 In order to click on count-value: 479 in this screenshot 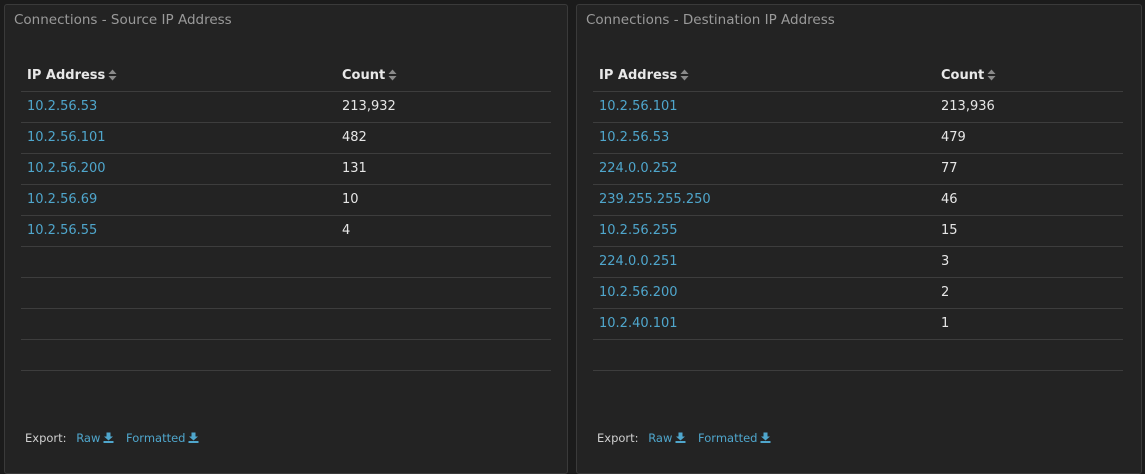, I will do `click(953, 137)`.